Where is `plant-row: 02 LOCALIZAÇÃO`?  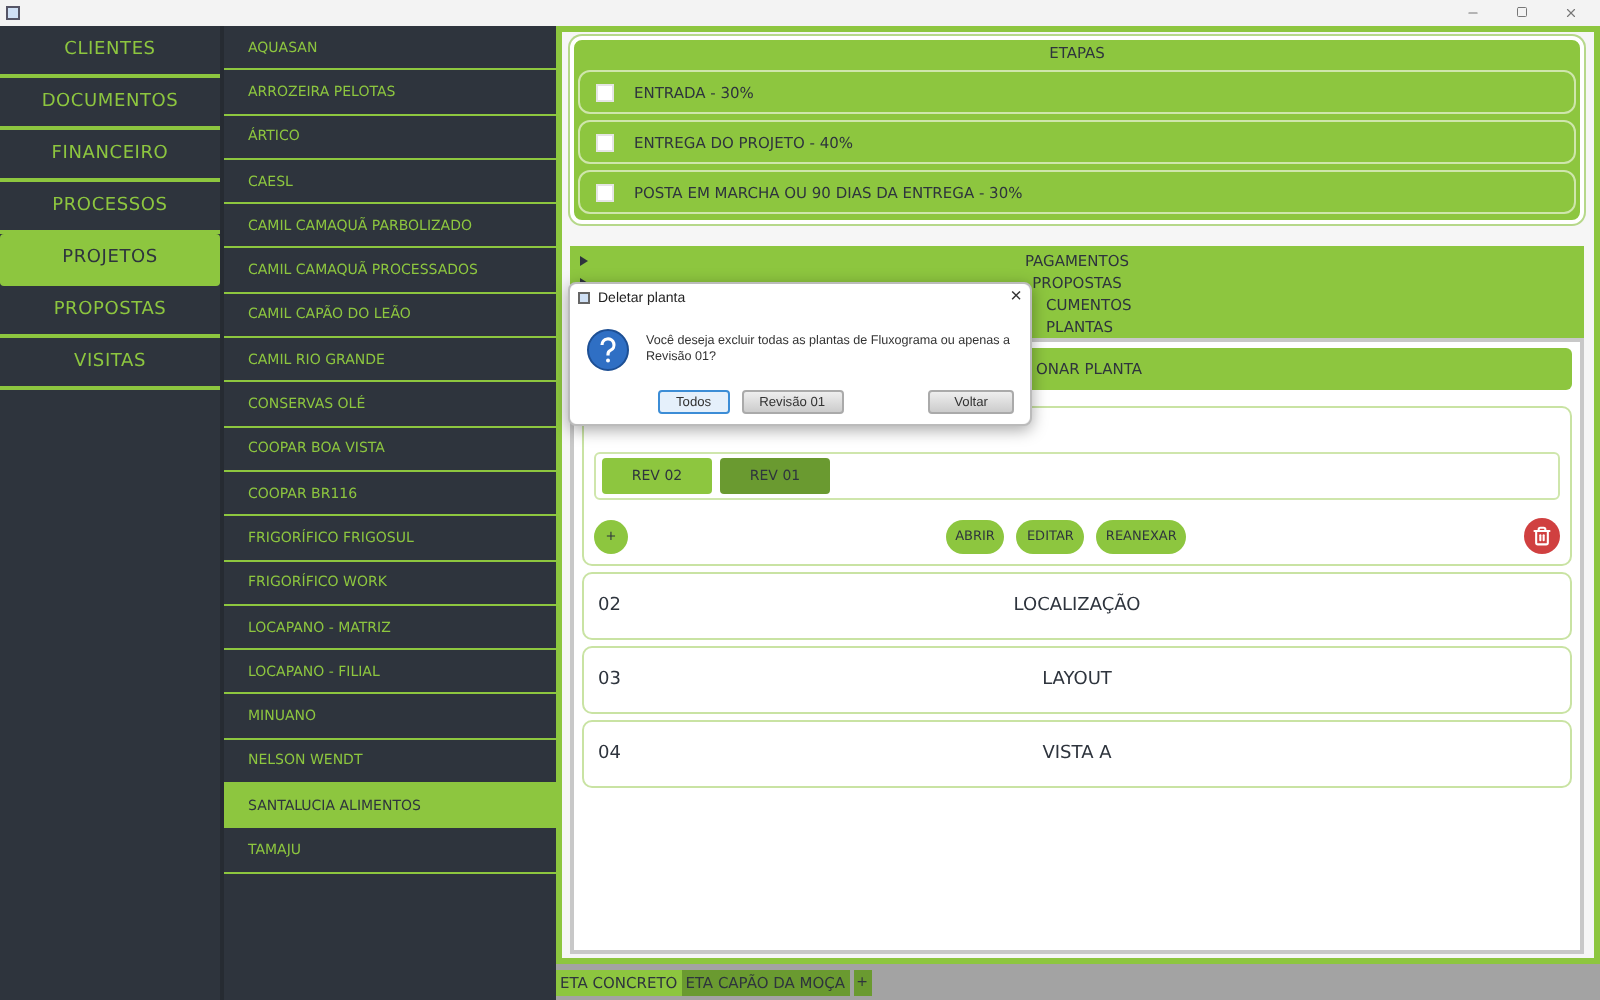
plant-row: 02 LOCALIZAÇÃO is located at coordinates (1077, 606).